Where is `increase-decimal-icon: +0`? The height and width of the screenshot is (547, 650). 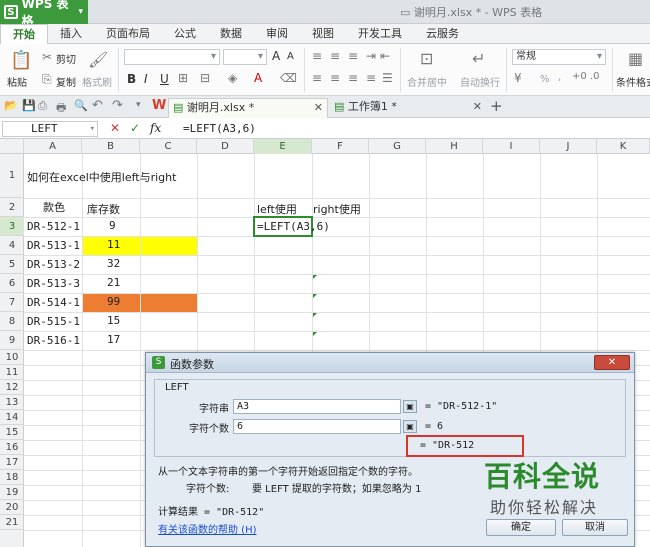
increase-decimal-icon: +0 is located at coordinates (579, 76).